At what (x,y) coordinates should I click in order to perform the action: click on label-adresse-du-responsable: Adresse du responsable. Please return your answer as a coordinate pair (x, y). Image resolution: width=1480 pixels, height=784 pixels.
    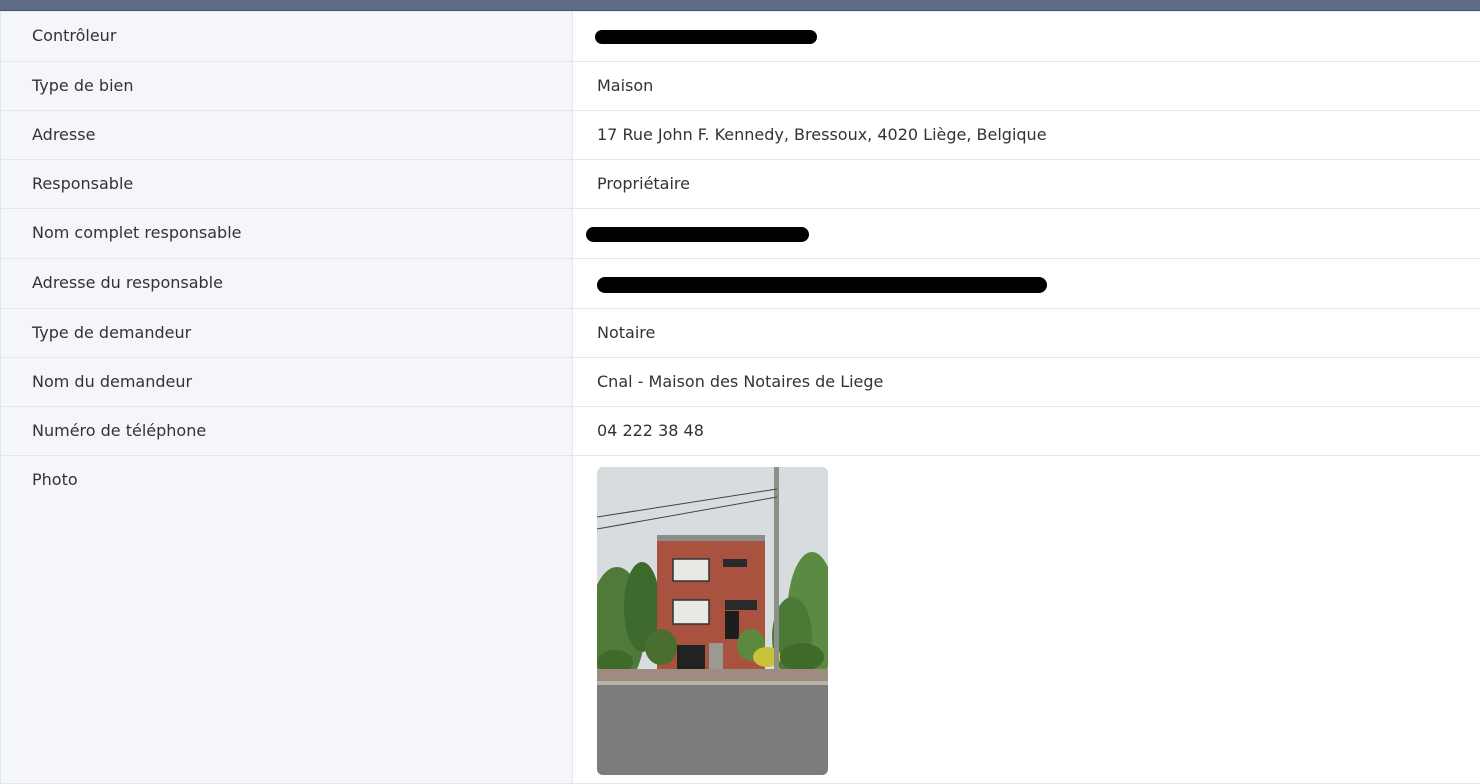
    Looking at the image, I should click on (286, 276).